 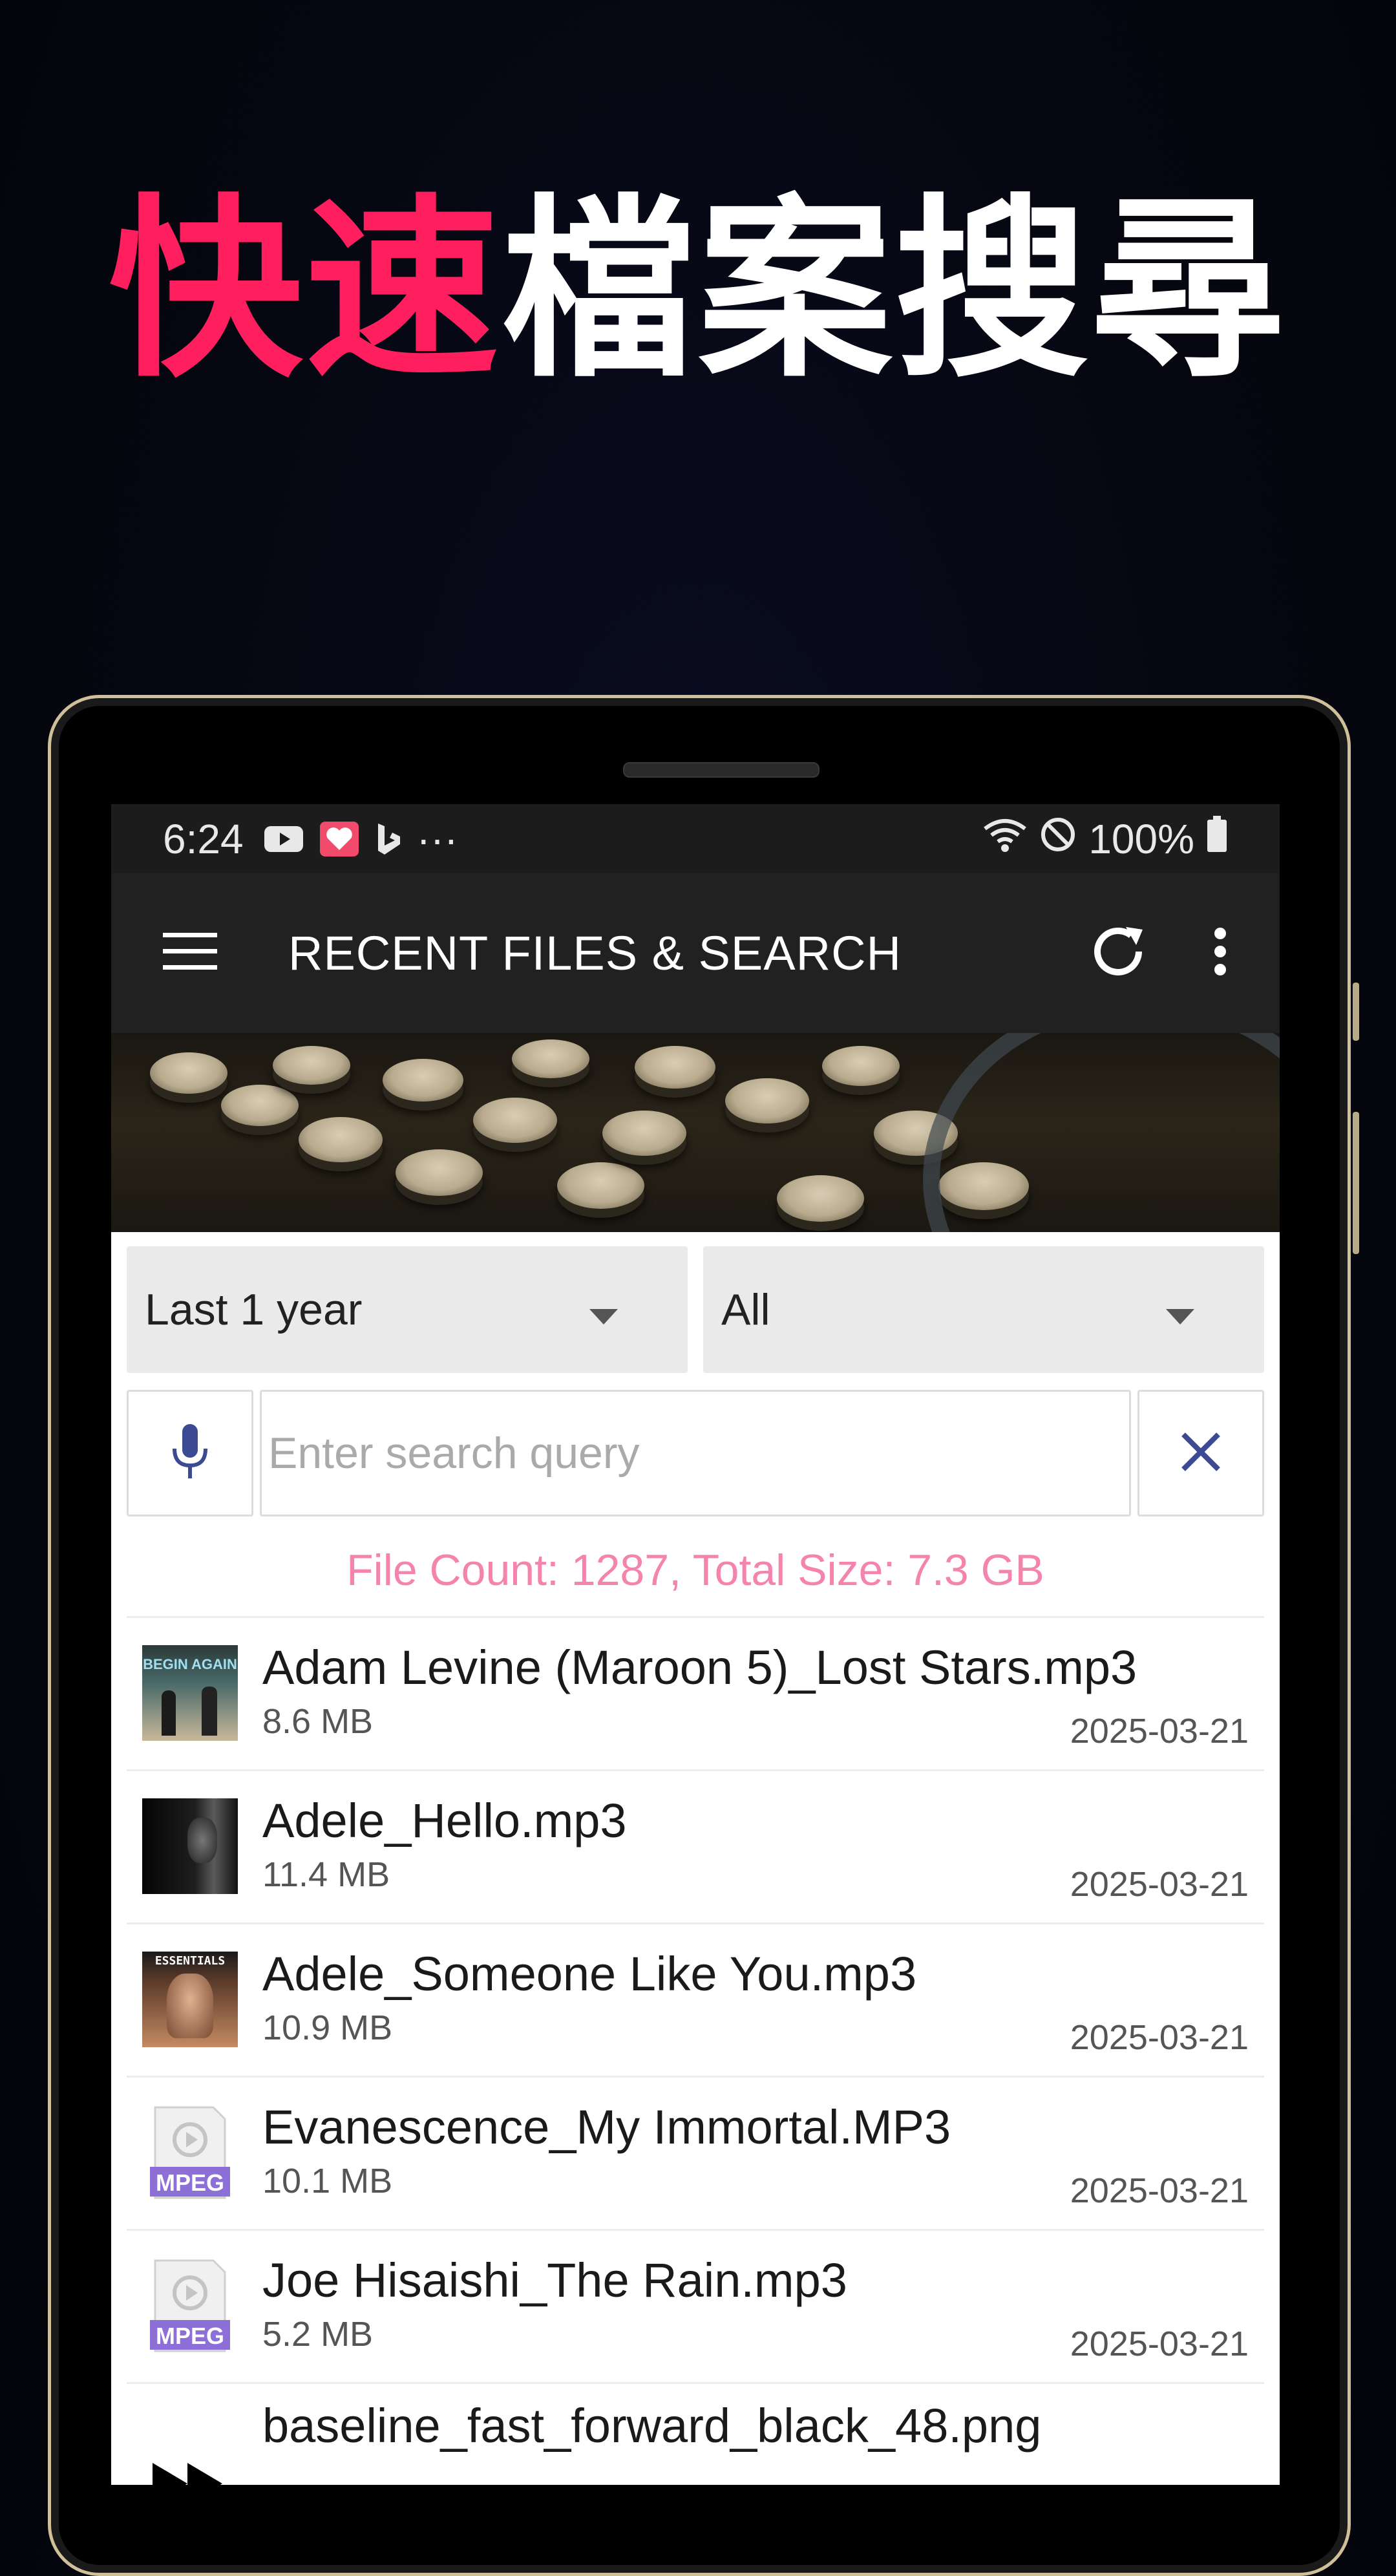 I want to click on album-art-text: BEGIN AGAIN, so click(x=190, y=1664).